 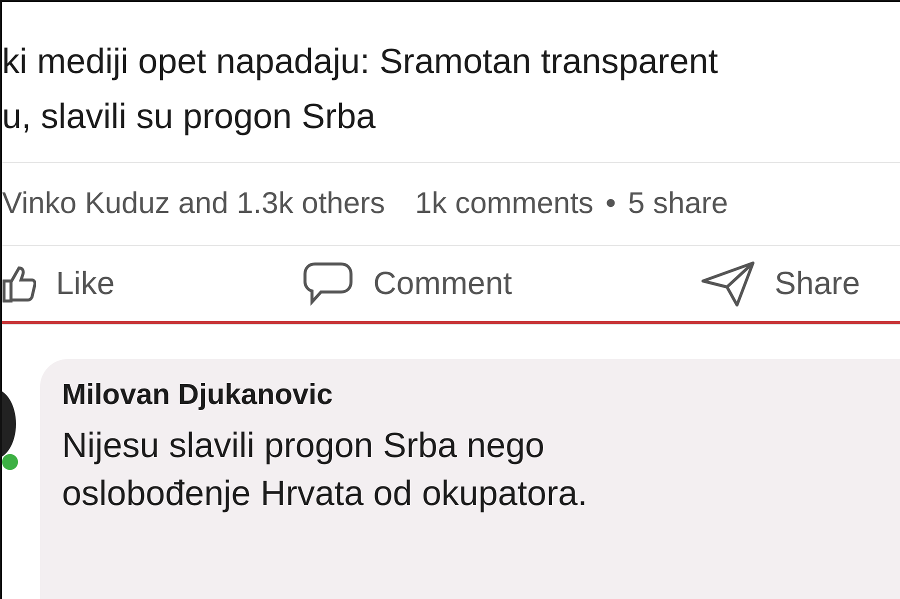 What do you see at coordinates (727, 283) in the screenshot?
I see `paper-plane-icon` at bounding box center [727, 283].